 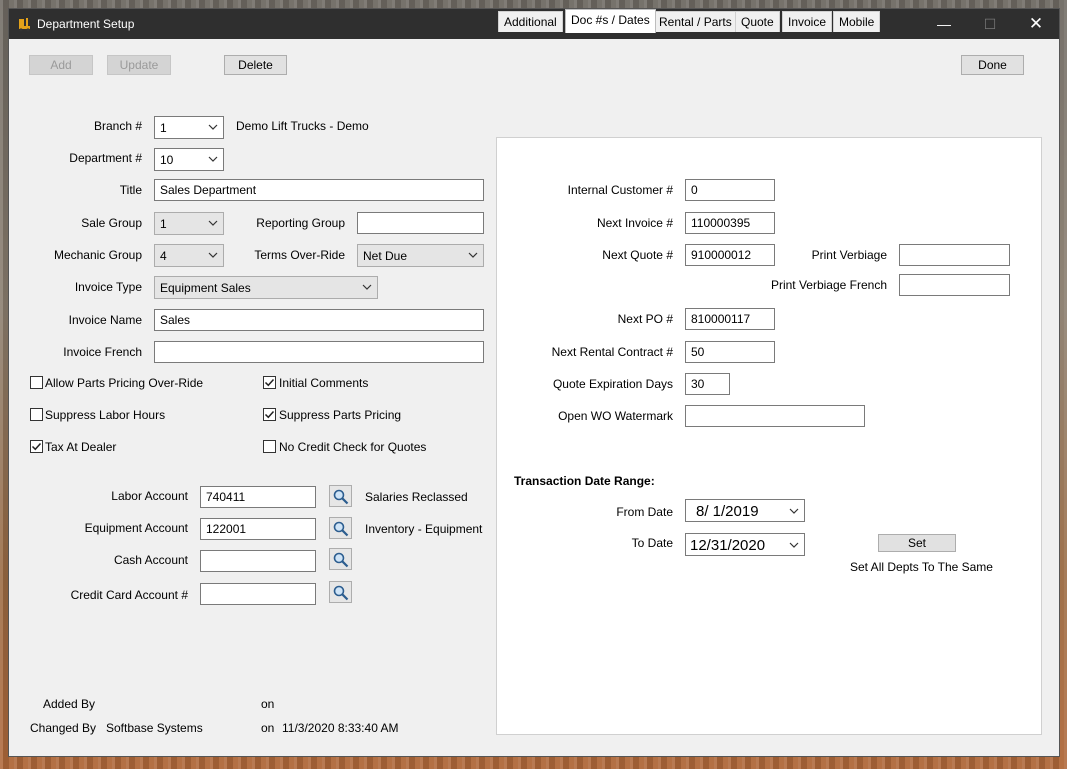 I want to click on next-quote-input: 910000012, so click(x=730, y=255).